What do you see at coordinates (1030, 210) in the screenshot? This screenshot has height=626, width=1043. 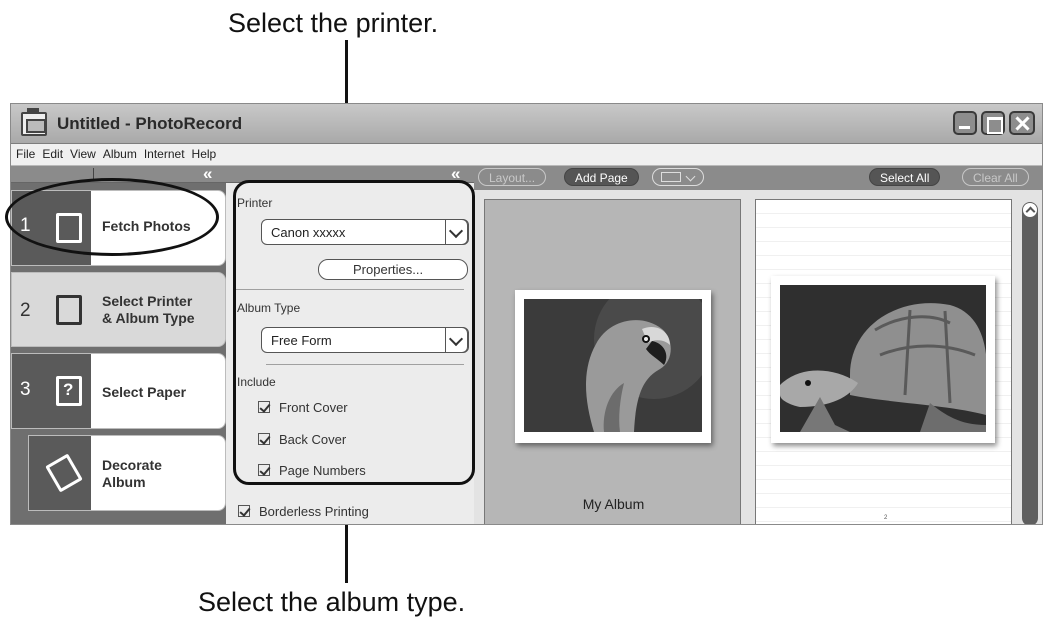 I see `scroll-up-icon` at bounding box center [1030, 210].